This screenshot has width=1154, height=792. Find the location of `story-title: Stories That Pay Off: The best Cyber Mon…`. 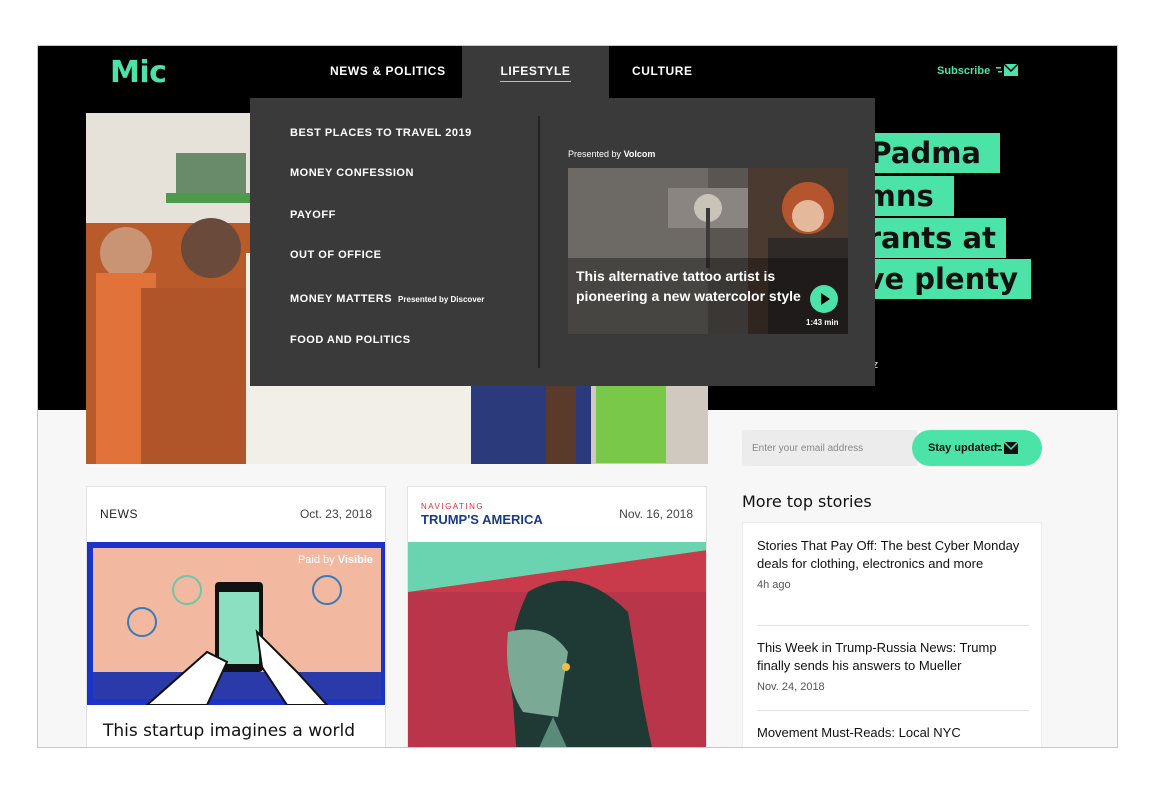

story-title: Stories That Pay Off: The best Cyber Mon… is located at coordinates (893, 555).